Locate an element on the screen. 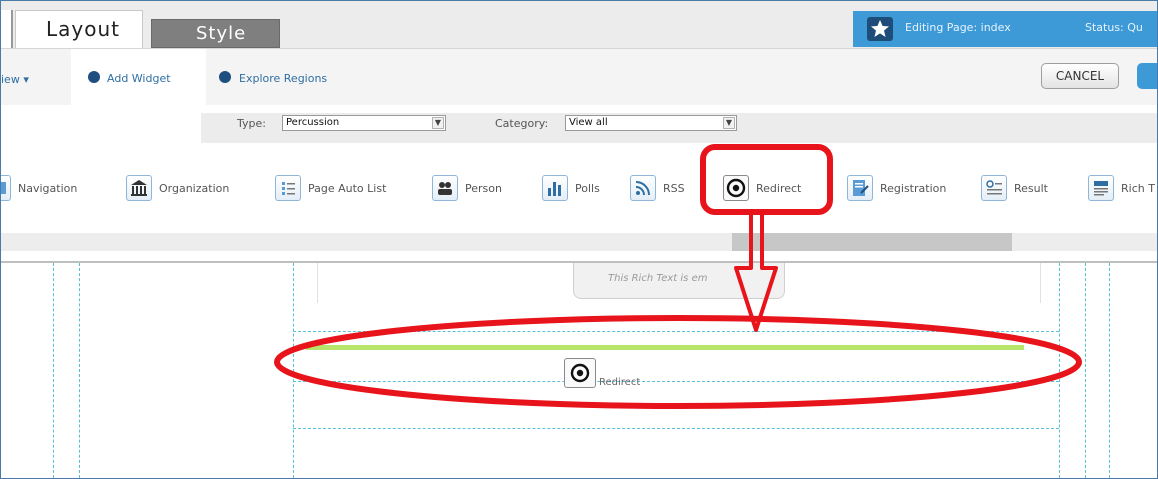 The height and width of the screenshot is (479, 1158). widget-rss: RSS is located at coordinates (657, 188).